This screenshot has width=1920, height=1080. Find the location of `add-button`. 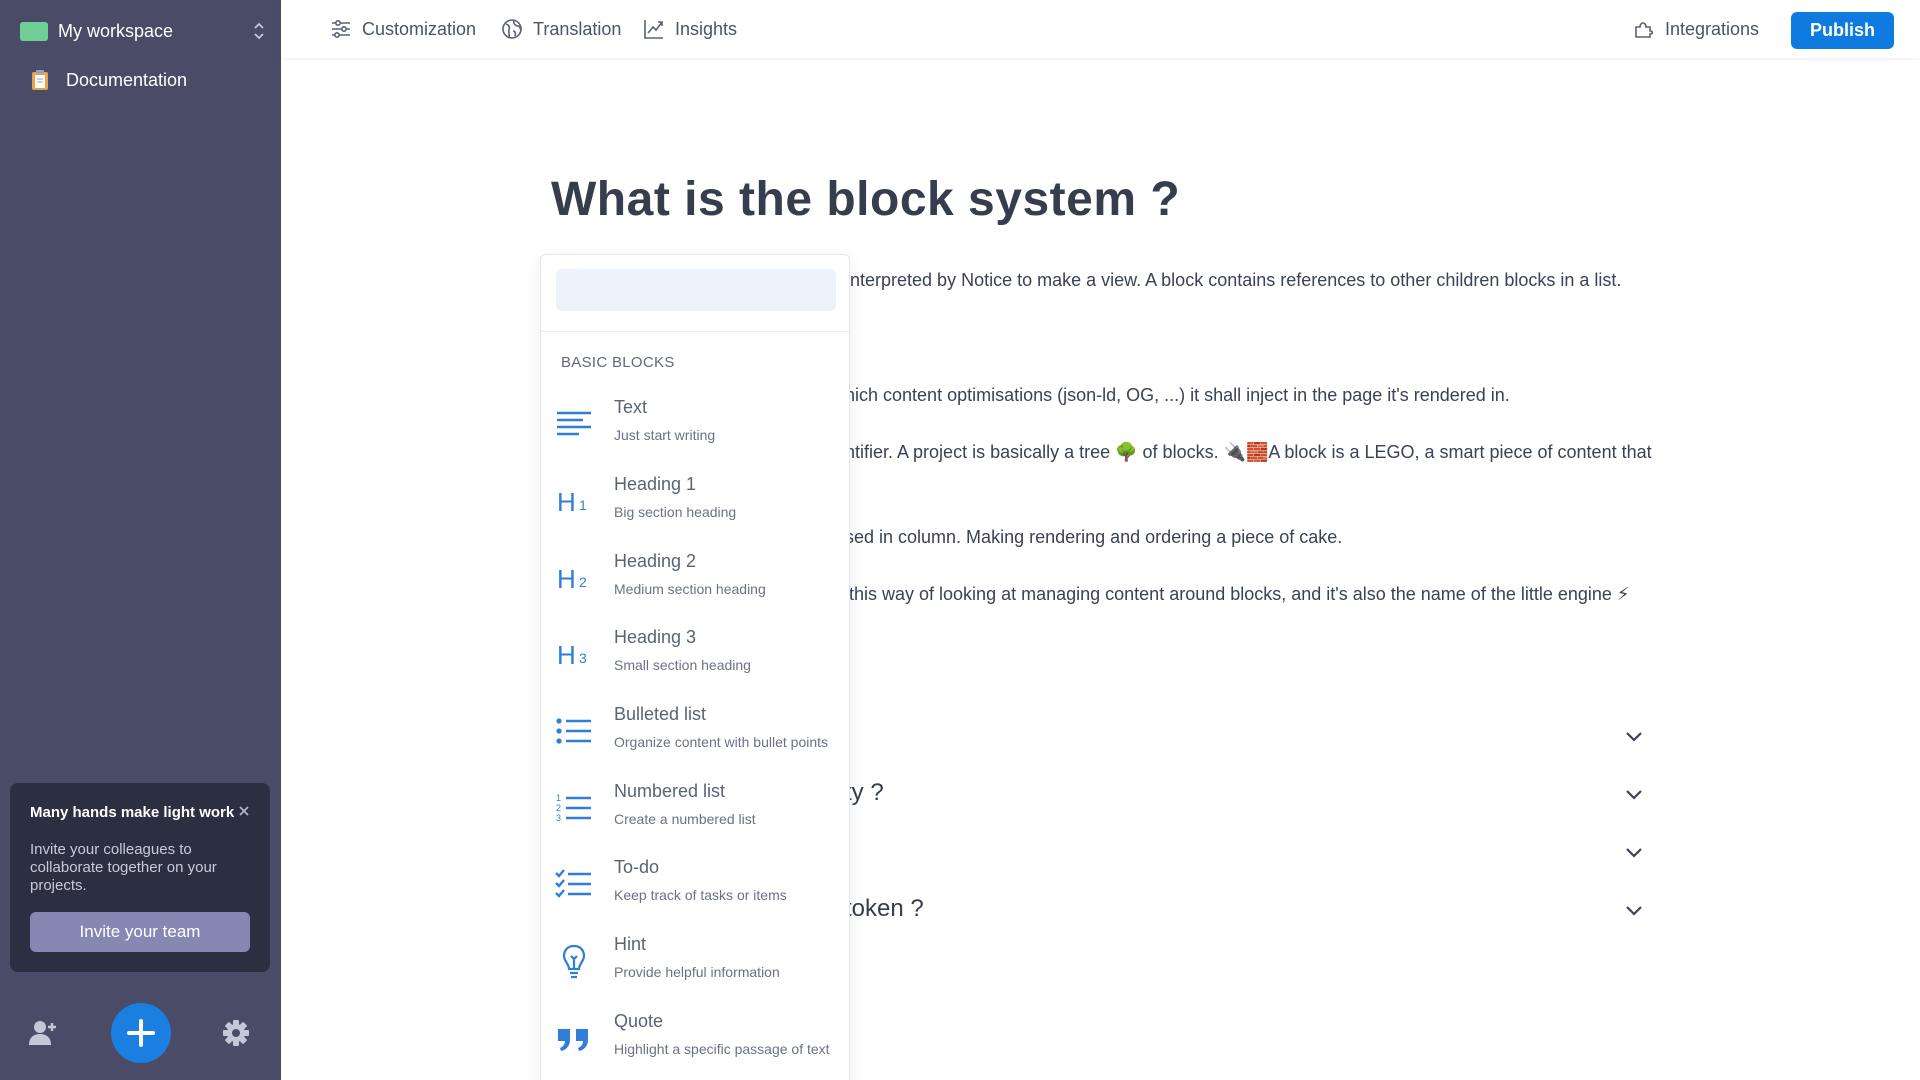

add-button is located at coordinates (141, 1033).